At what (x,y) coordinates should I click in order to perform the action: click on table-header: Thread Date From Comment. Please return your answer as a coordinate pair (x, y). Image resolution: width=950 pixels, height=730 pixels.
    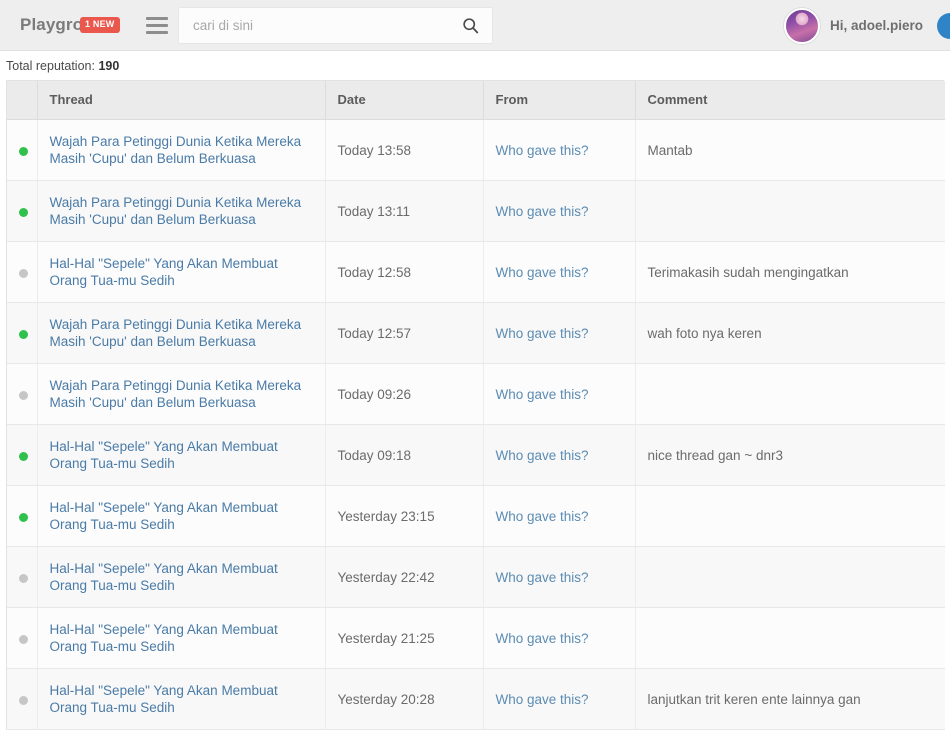
    Looking at the image, I should click on (476, 100).